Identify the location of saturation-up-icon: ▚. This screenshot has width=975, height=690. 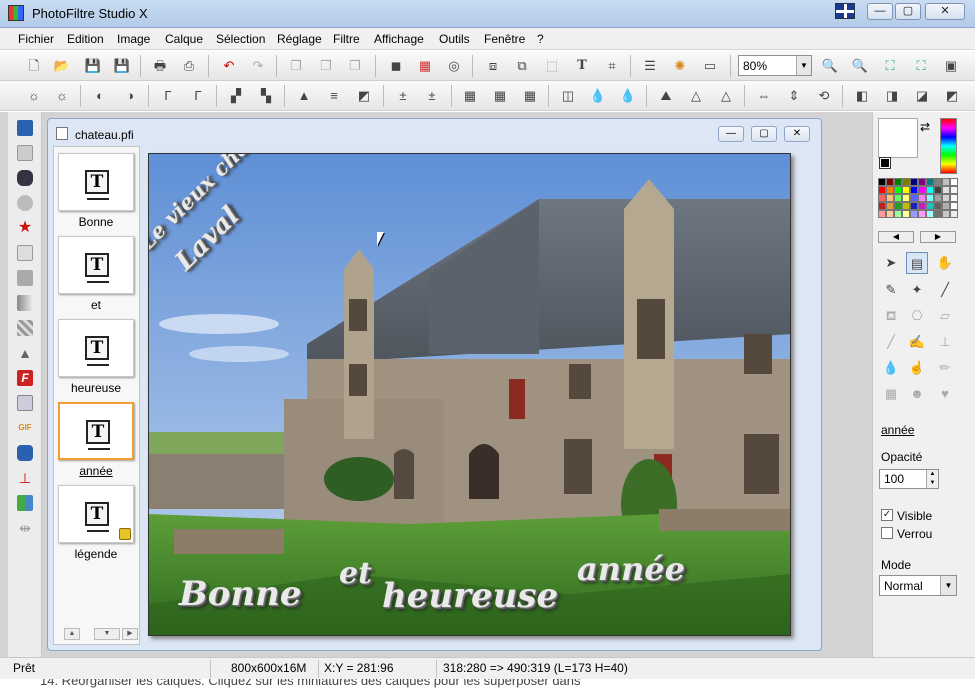
(266, 96).